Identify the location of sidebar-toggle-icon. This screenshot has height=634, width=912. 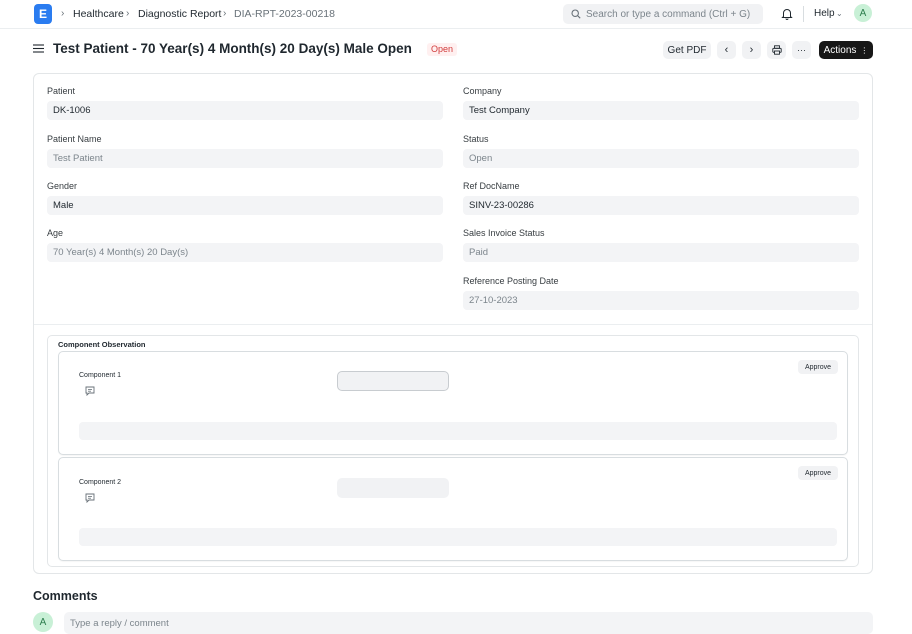
(38, 48).